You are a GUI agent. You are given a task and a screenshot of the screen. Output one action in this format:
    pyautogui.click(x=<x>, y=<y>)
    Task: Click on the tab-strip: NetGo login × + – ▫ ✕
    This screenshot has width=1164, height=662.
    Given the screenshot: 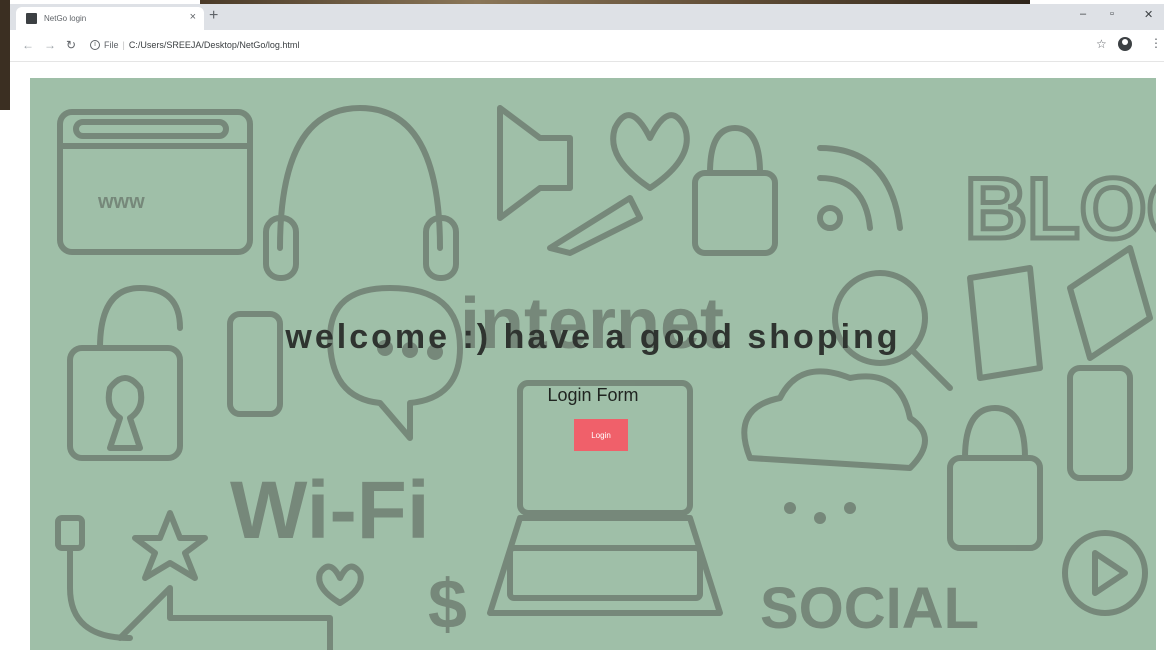 What is the action you would take?
    pyautogui.click(x=587, y=17)
    